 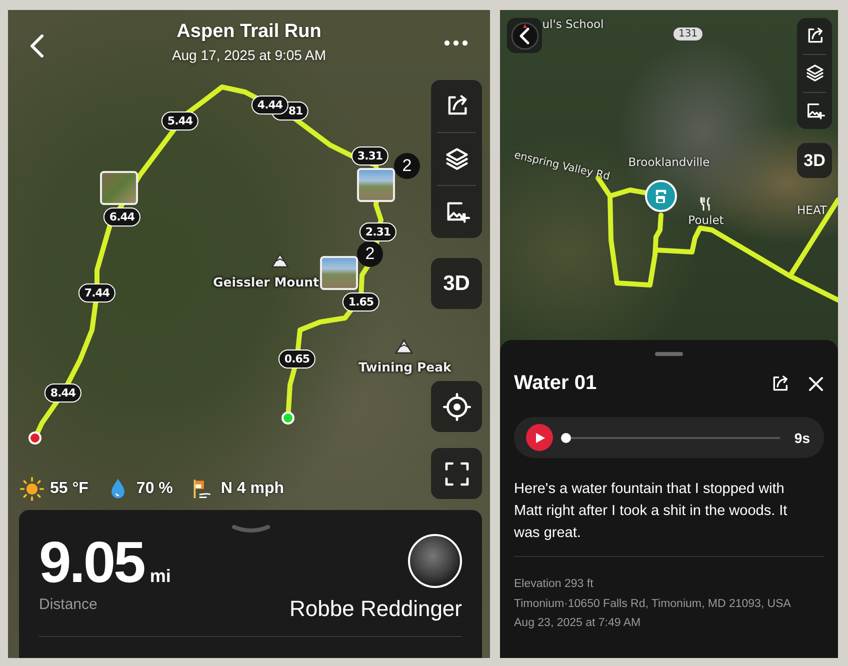 What do you see at coordinates (270, 105) in the screenshot?
I see `mile-marker: 4.44` at bounding box center [270, 105].